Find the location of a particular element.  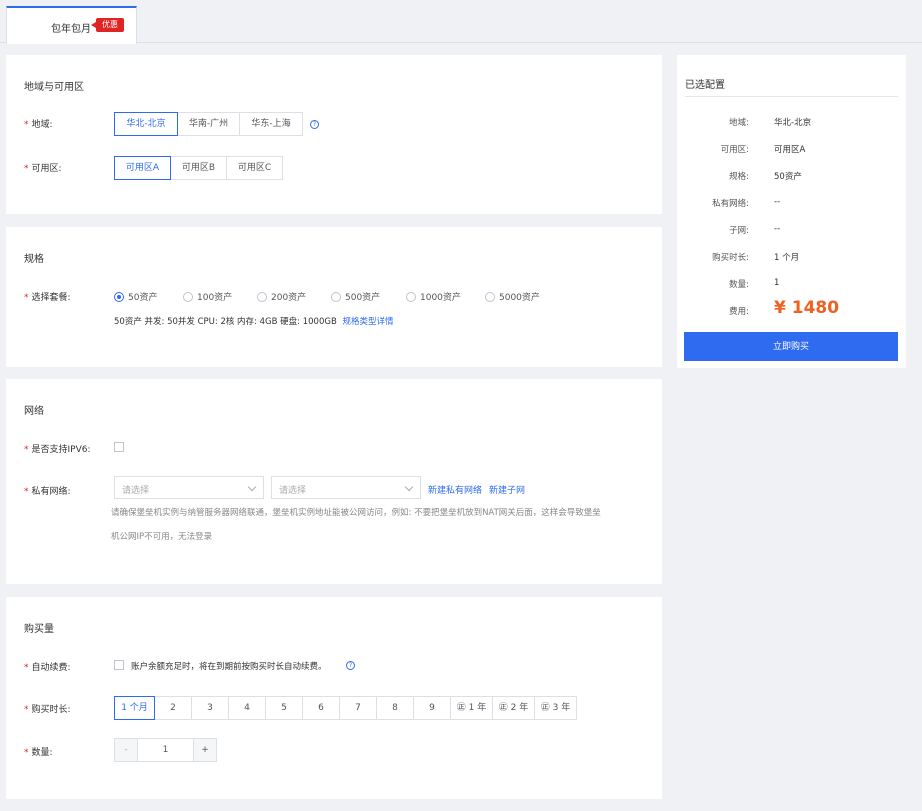

duration-option-6m: 6 is located at coordinates (321, 708).